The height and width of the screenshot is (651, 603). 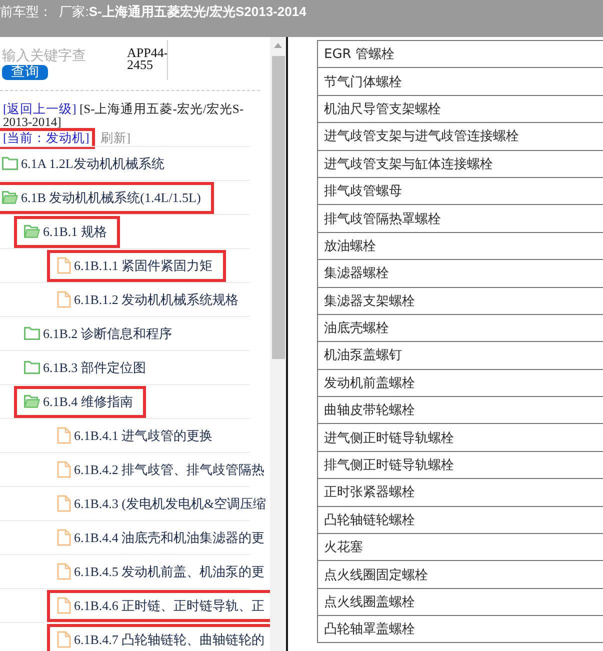 I want to click on tree-item: 6.1B 发动机机械系统(1.4L/1.5L), so click(x=111, y=197).